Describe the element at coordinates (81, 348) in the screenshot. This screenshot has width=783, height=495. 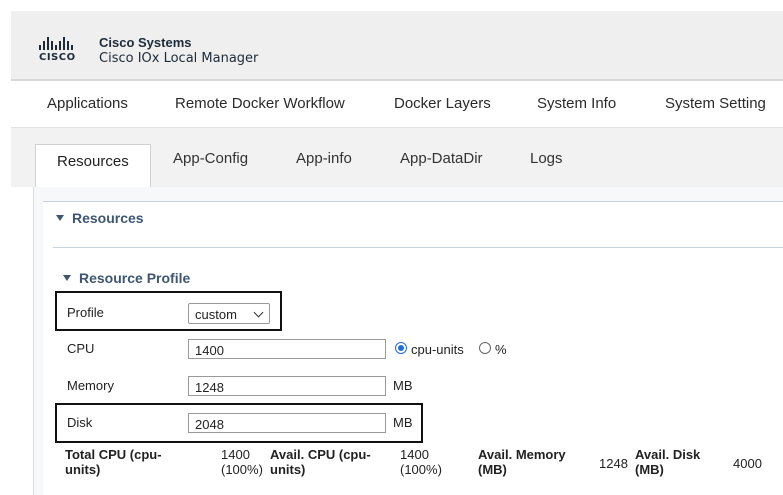
I see `cpu-label: CPU` at that location.